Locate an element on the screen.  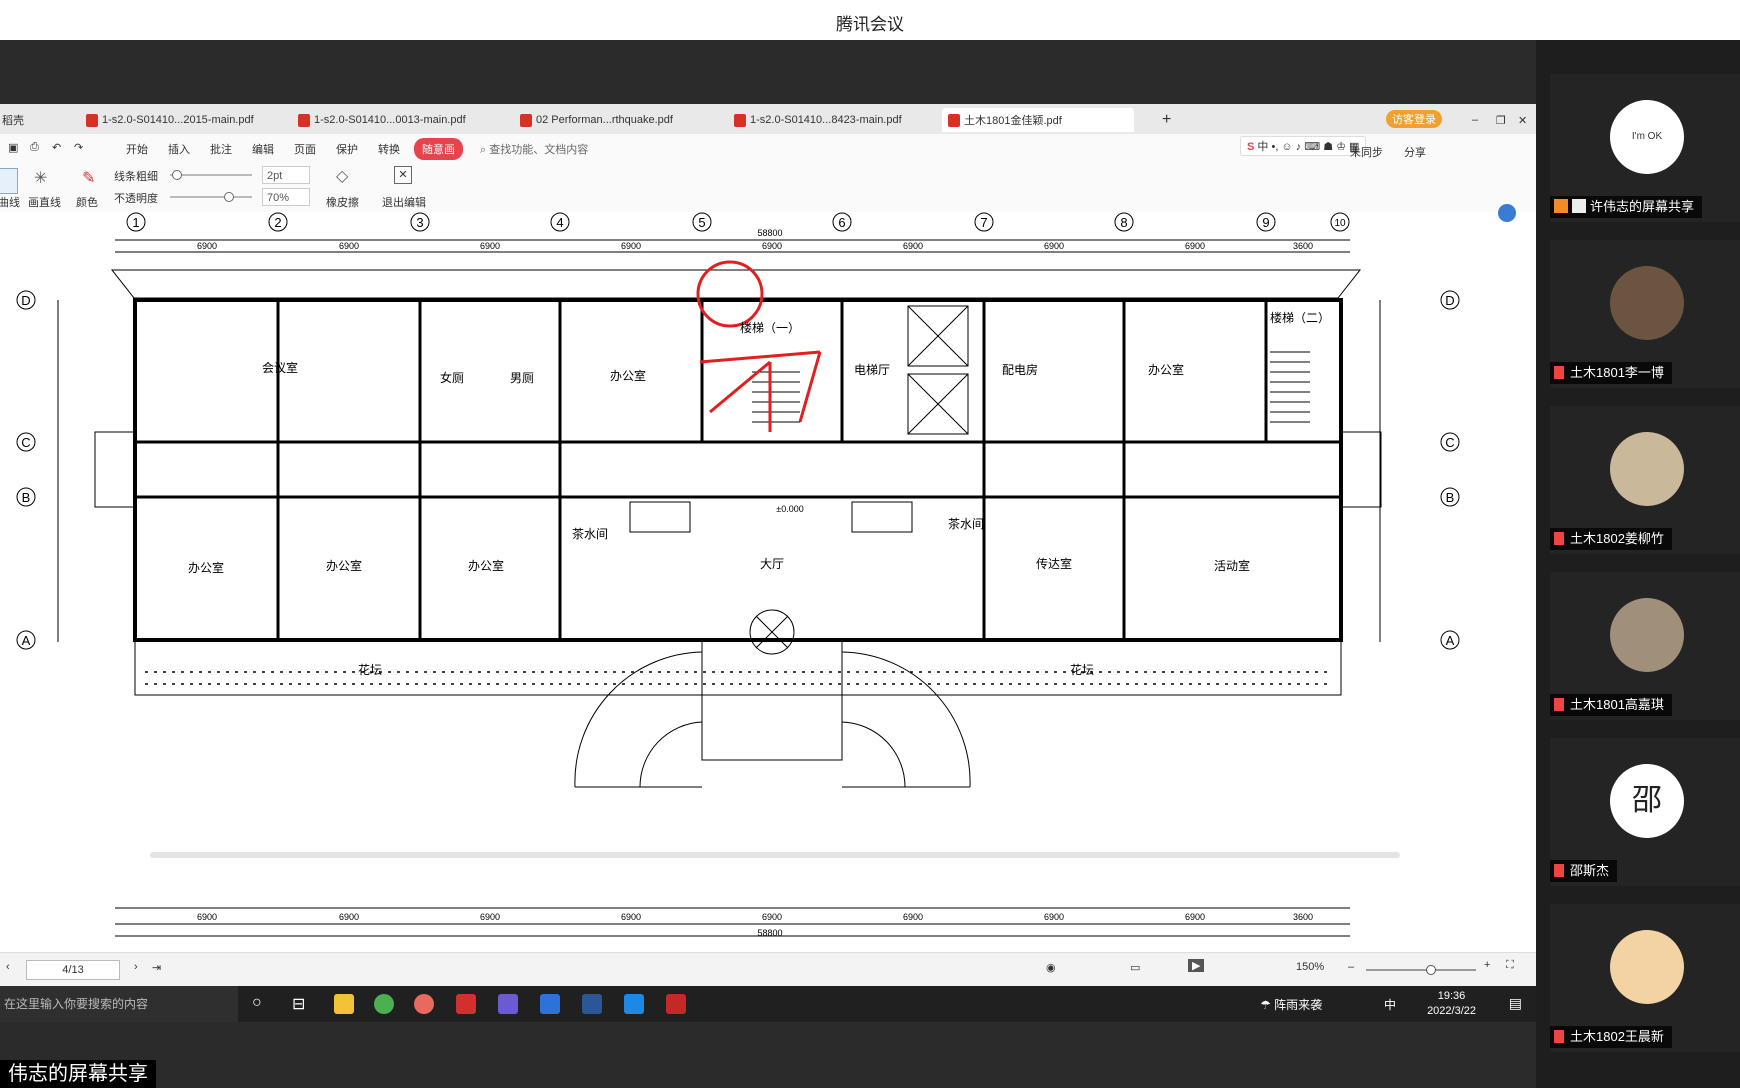
menu-freehand: 随意画 is located at coordinates (438, 149).